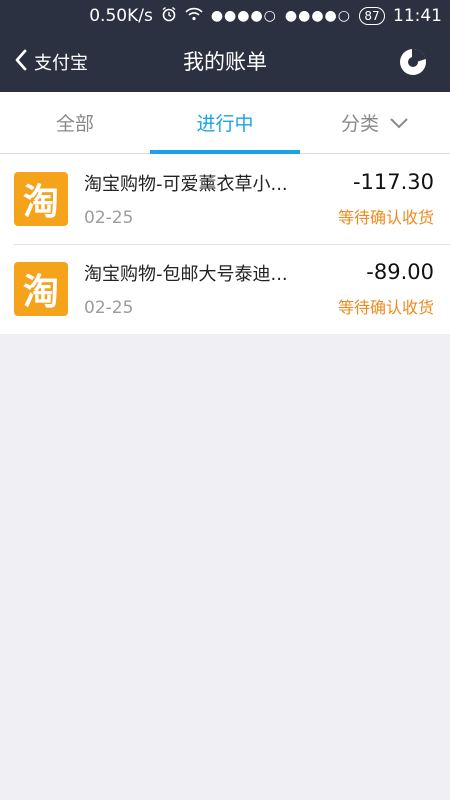 This screenshot has width=450, height=800. I want to click on network-speed: 0.50K/s, so click(121, 16).